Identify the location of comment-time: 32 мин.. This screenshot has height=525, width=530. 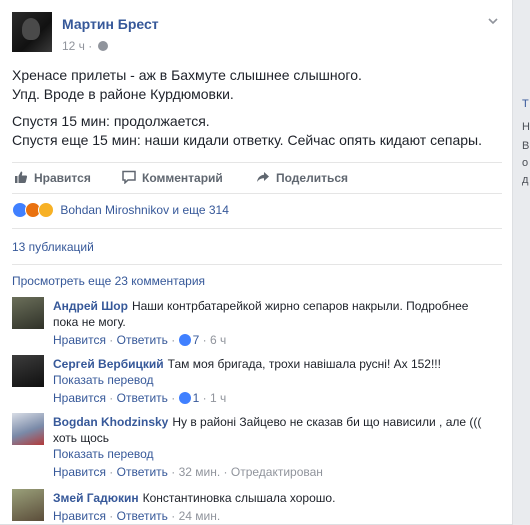
(200, 472).